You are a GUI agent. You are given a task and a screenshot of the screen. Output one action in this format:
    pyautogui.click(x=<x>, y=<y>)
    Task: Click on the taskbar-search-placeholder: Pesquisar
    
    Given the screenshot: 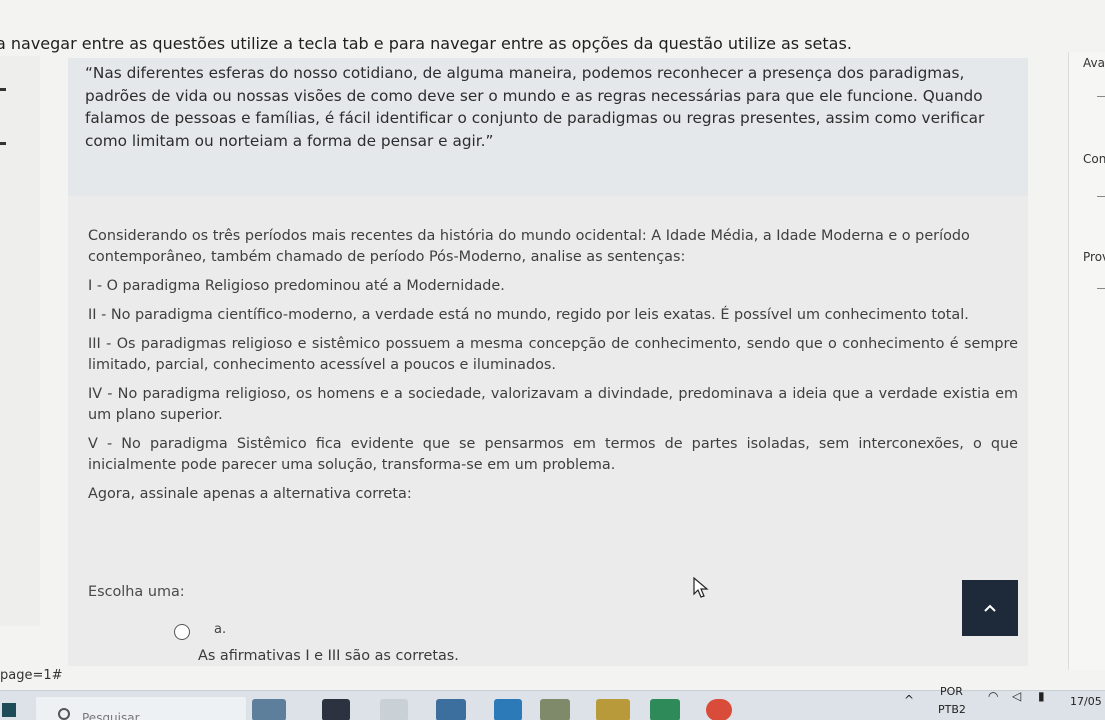 What is the action you would take?
    pyautogui.click(x=111, y=715)
    